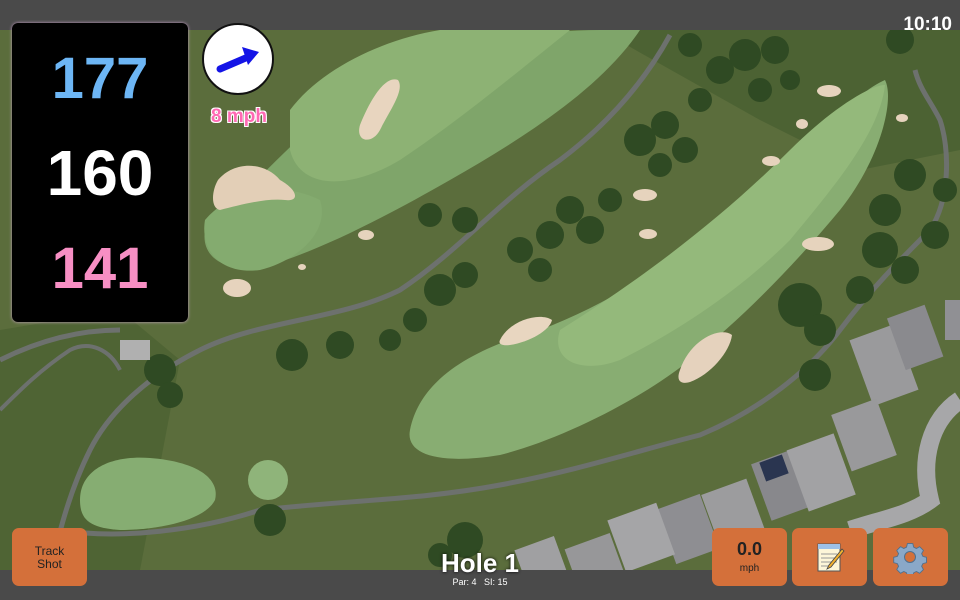 This screenshot has height=600, width=960. I want to click on hole-stroke-index: SI: 15, so click(496, 582).